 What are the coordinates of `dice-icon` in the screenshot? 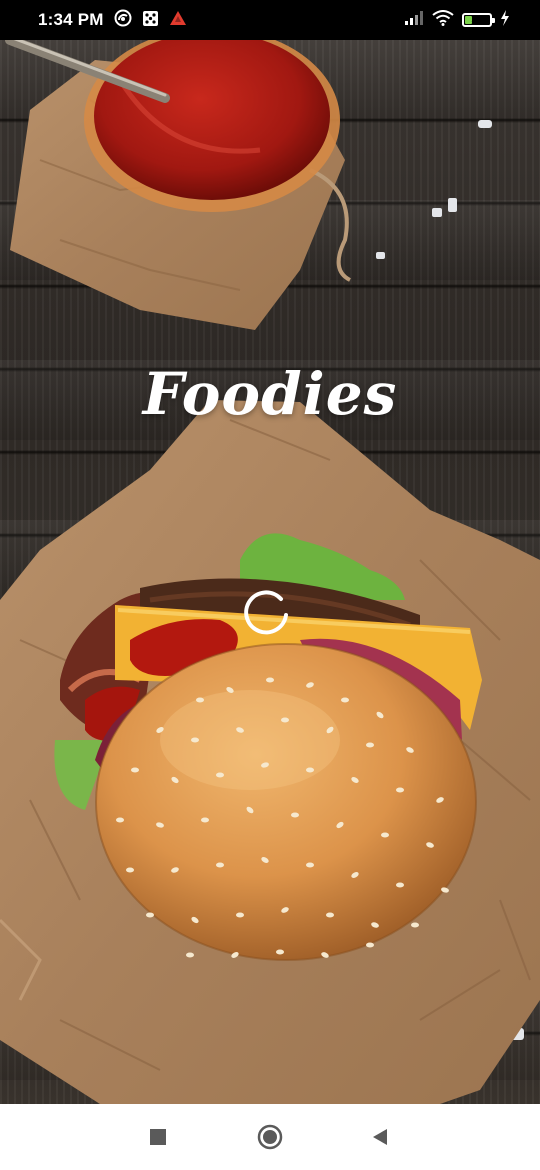 It's located at (150, 20).